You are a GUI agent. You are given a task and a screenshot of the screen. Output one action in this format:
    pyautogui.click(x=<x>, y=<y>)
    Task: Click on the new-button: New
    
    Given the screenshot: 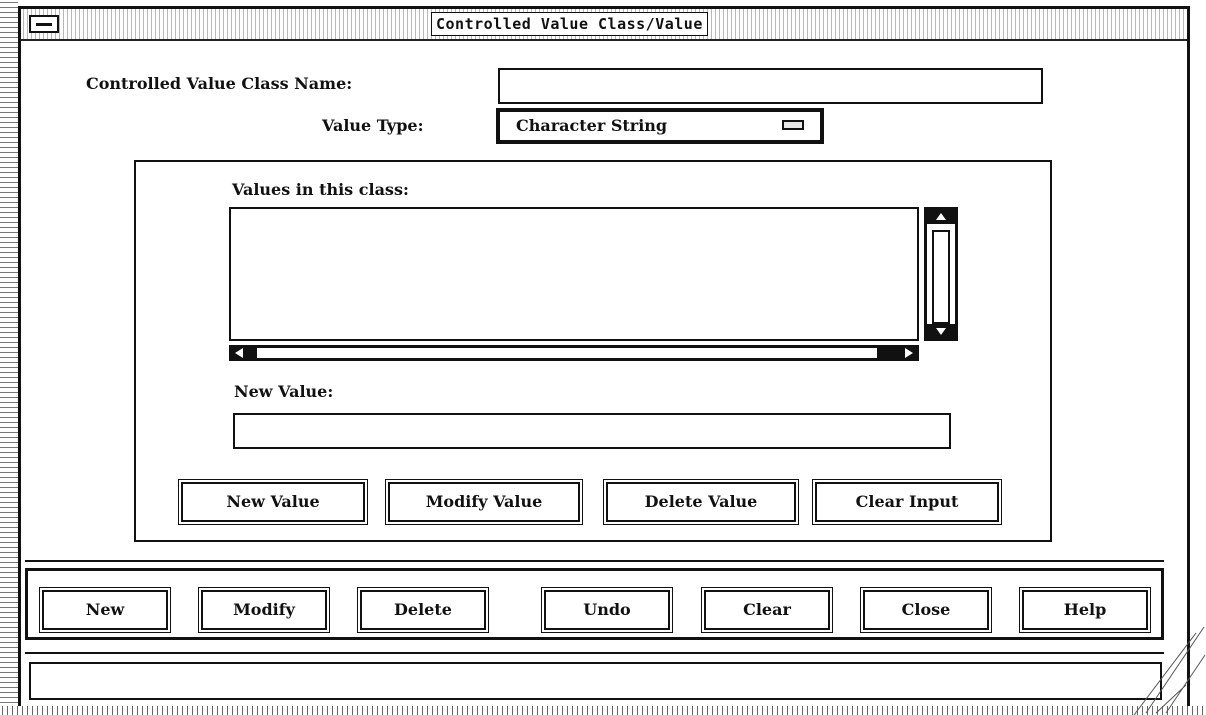 What is the action you would take?
    pyautogui.click(x=105, y=610)
    